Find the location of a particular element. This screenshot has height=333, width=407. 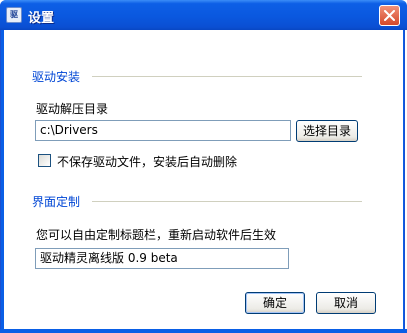

driver-dir-input: c:\Drivers is located at coordinates (163, 130).